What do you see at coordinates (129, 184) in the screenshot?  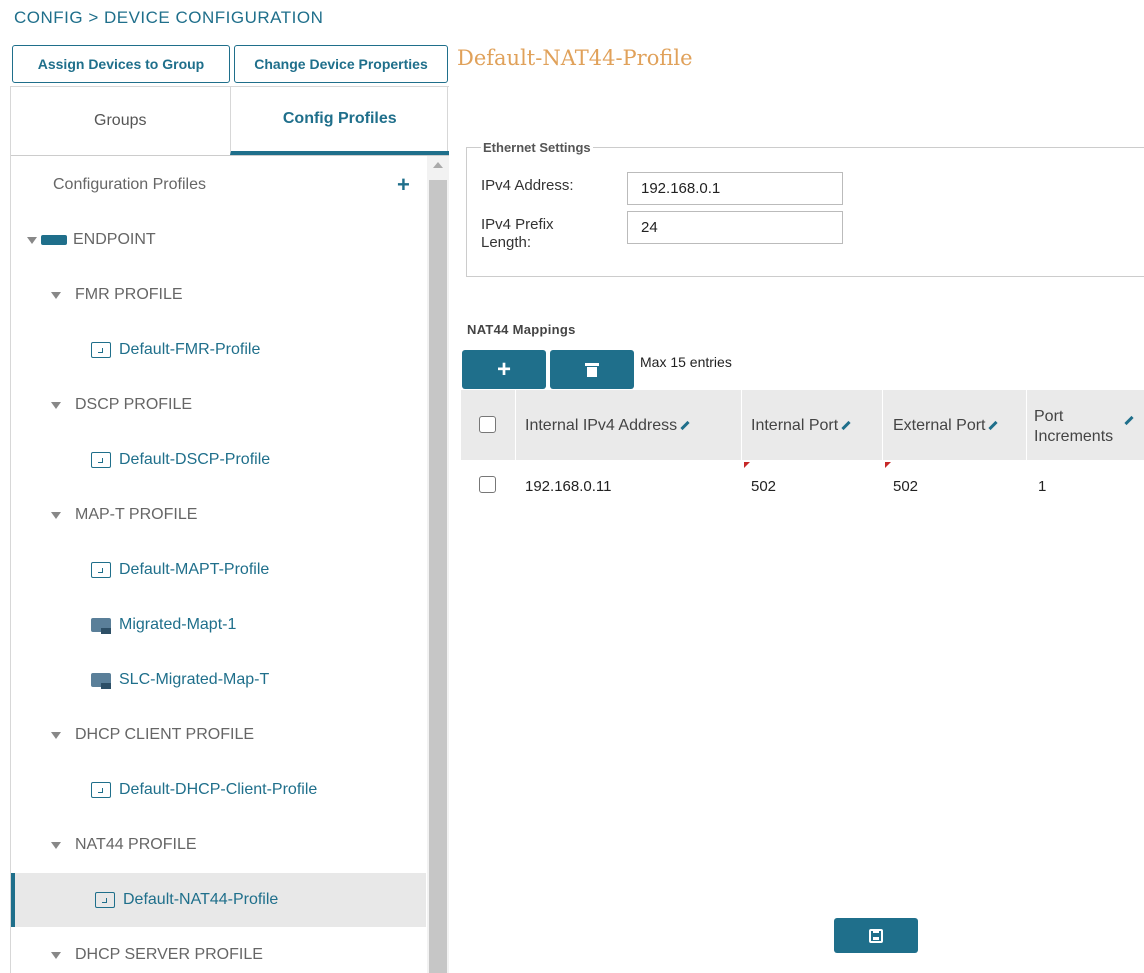 I see `tree-header: Configuration Profiles` at bounding box center [129, 184].